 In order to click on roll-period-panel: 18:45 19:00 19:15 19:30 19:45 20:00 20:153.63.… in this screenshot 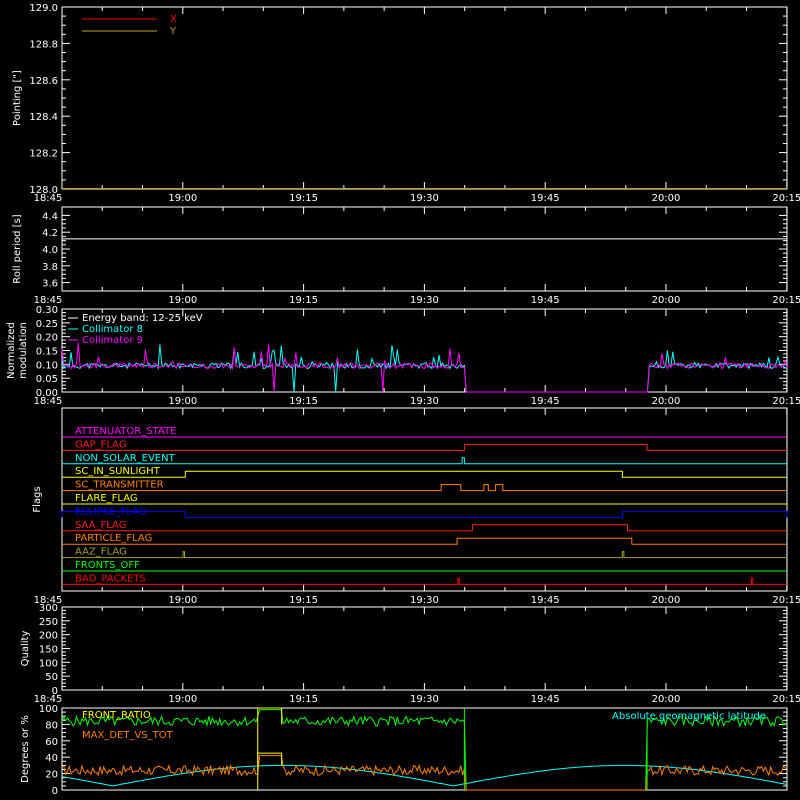, I will do `click(406, 256)`.